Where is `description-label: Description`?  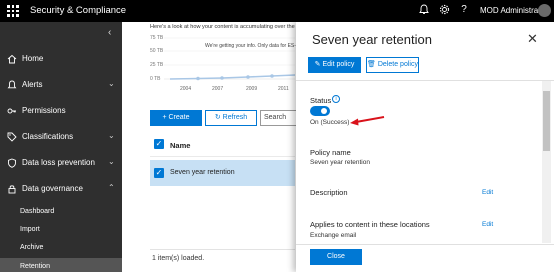 description-label: Description is located at coordinates (329, 192).